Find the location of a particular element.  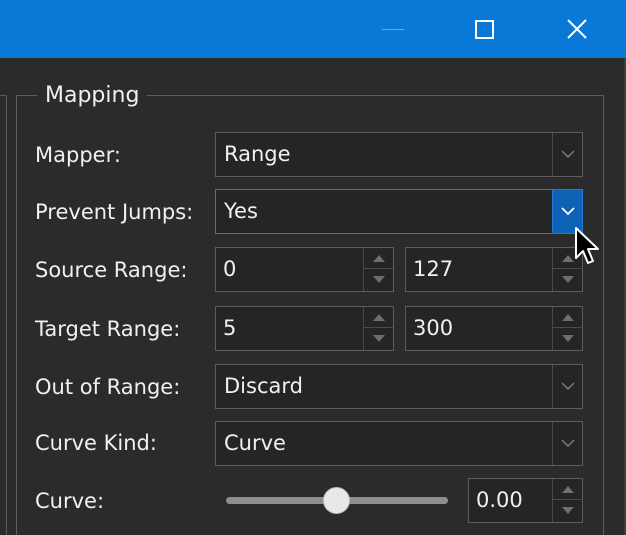

close-button is located at coordinates (577, 29).